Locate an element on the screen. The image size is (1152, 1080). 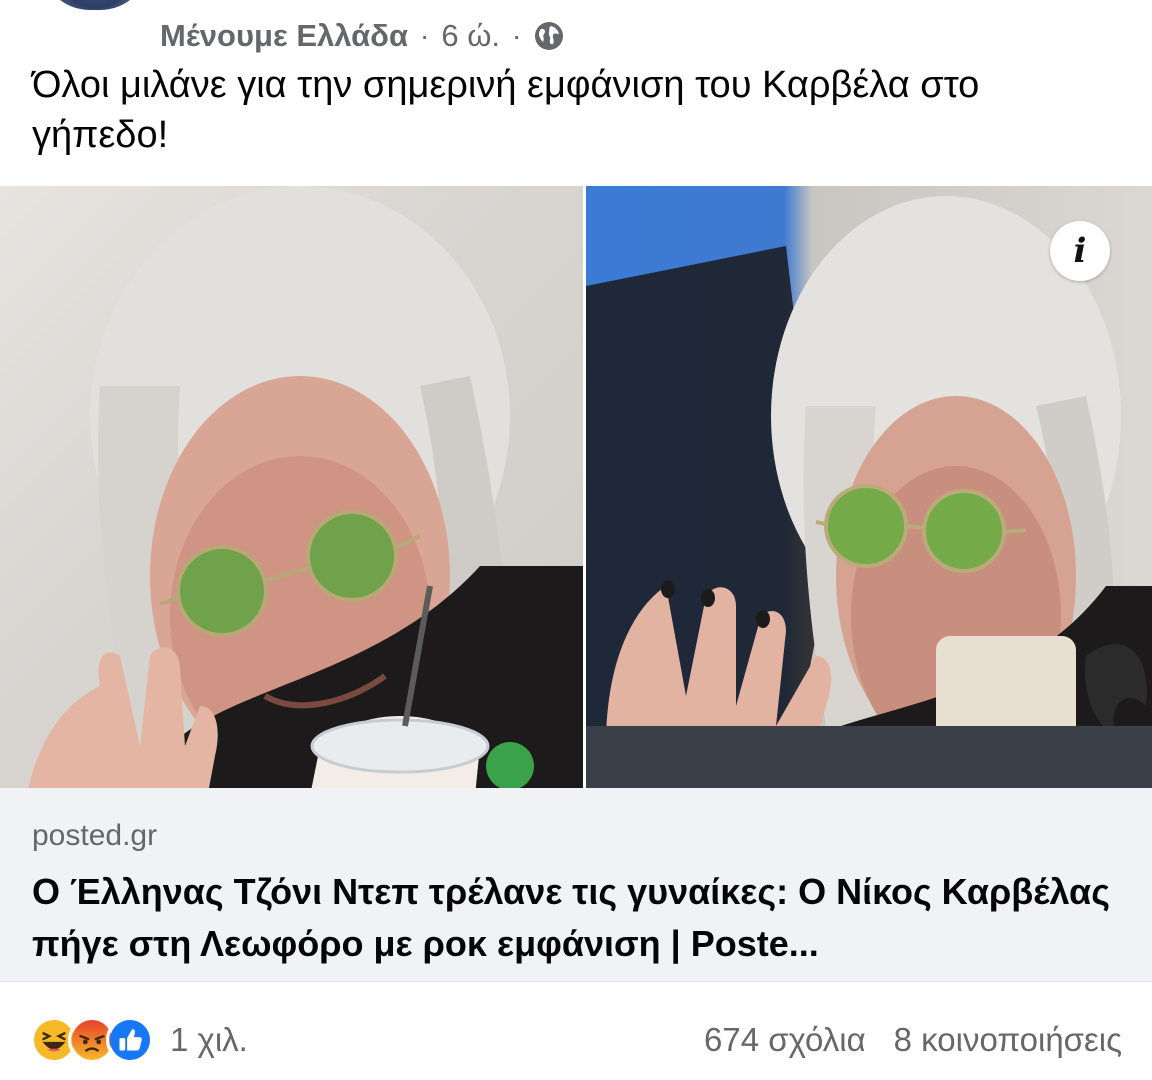
post-time: 6 ώ. is located at coordinates (470, 36).